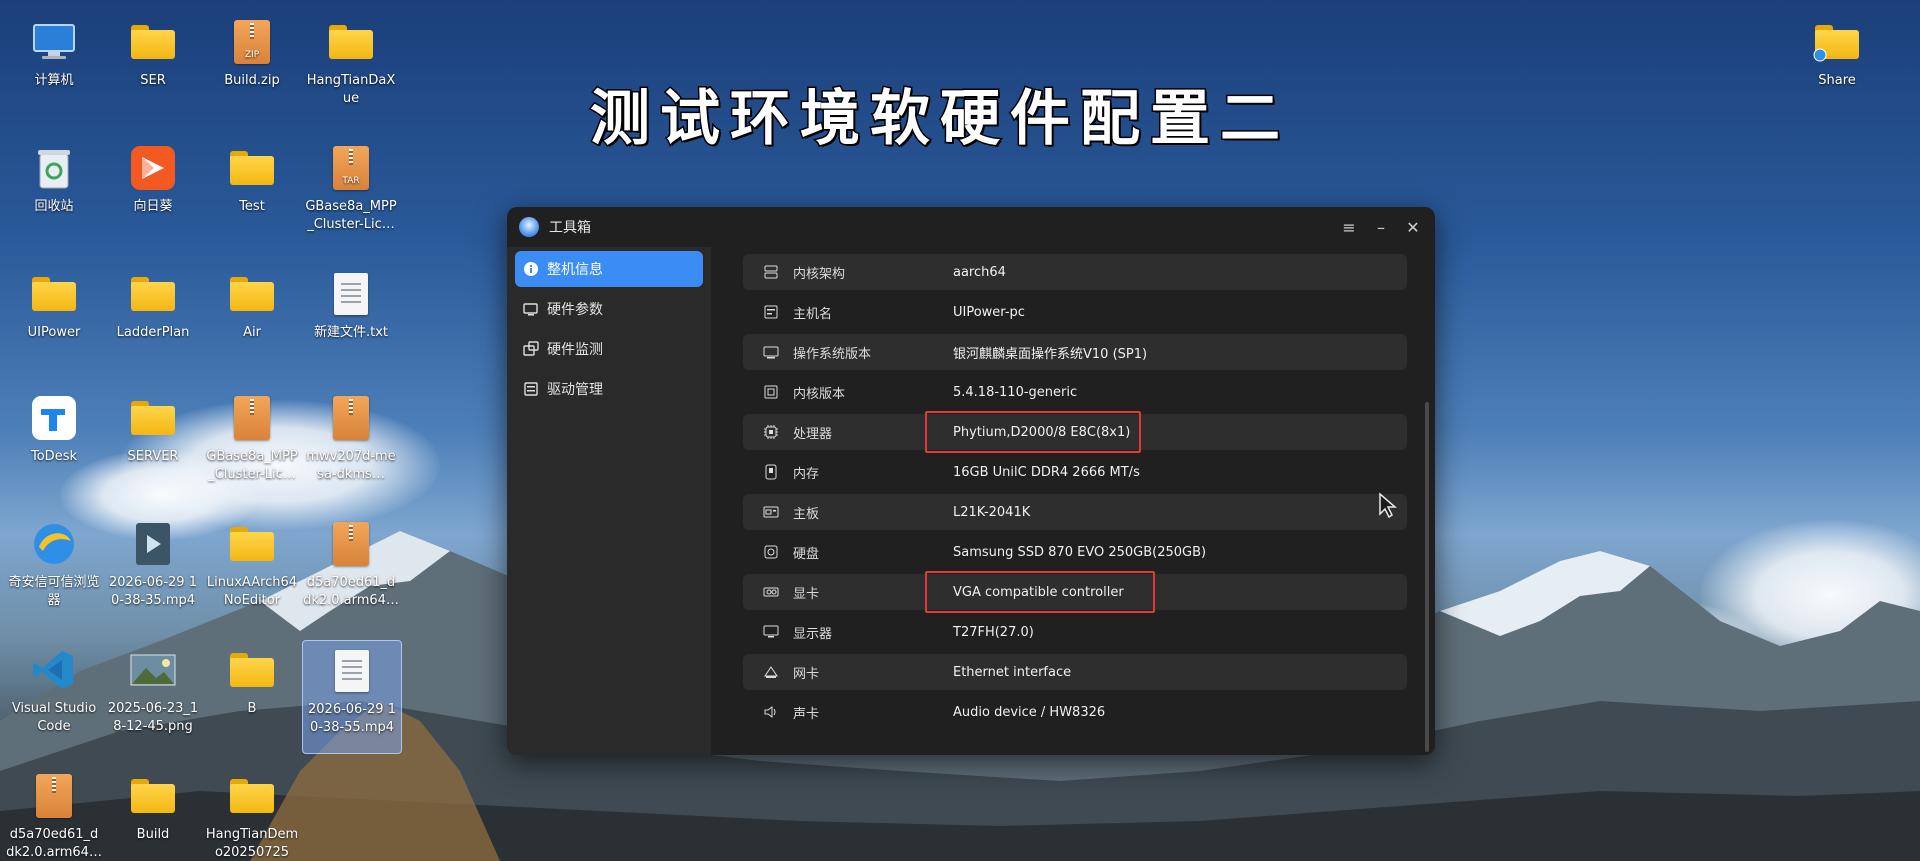 The image size is (1920, 861). I want to click on desktop-icon-label: Test, so click(252, 206).